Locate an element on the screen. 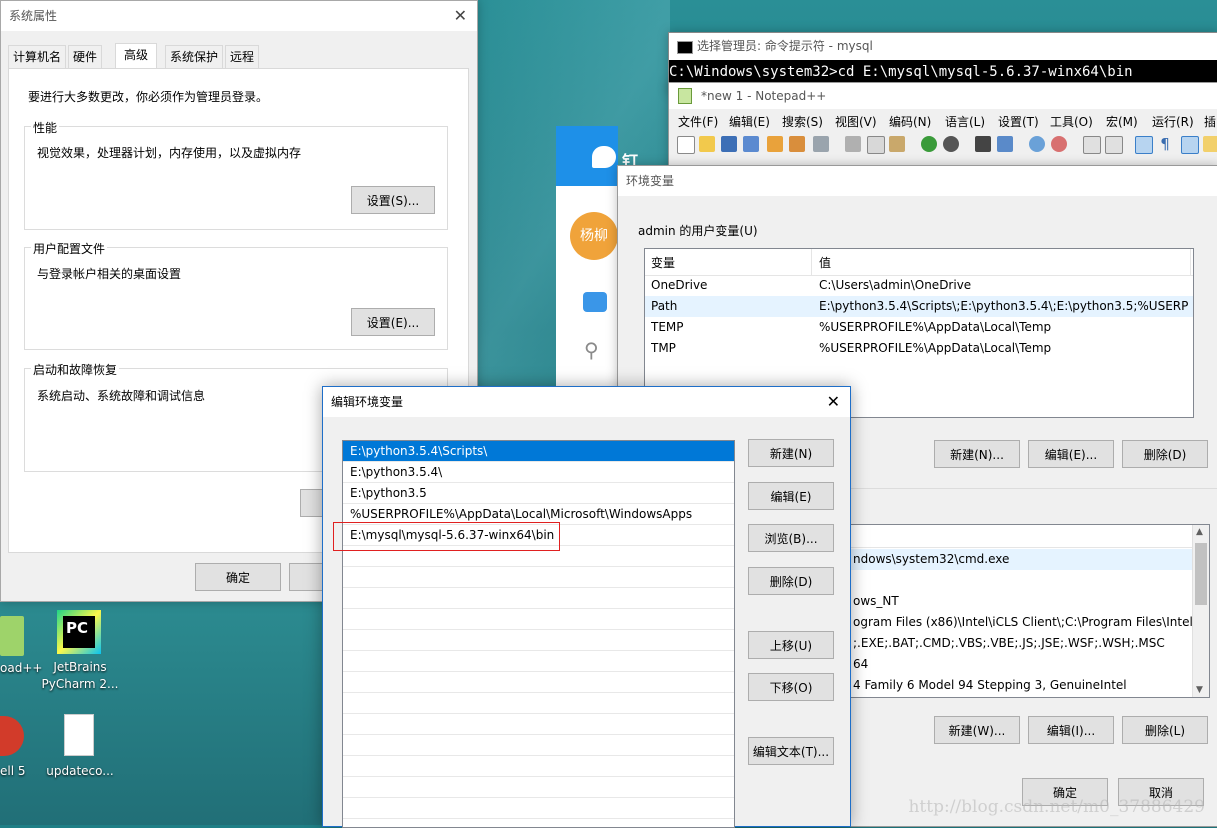 This screenshot has height=828, width=1217. menu-search: 搜索(S) is located at coordinates (802, 122).